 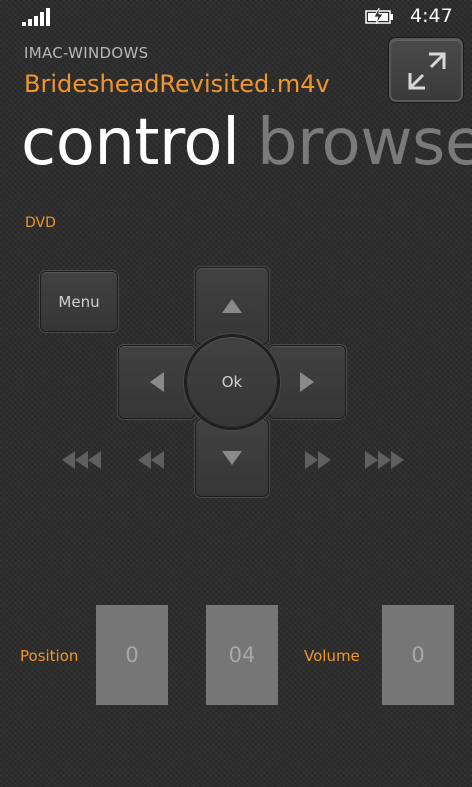 I want to click on down-button, so click(x=232, y=458).